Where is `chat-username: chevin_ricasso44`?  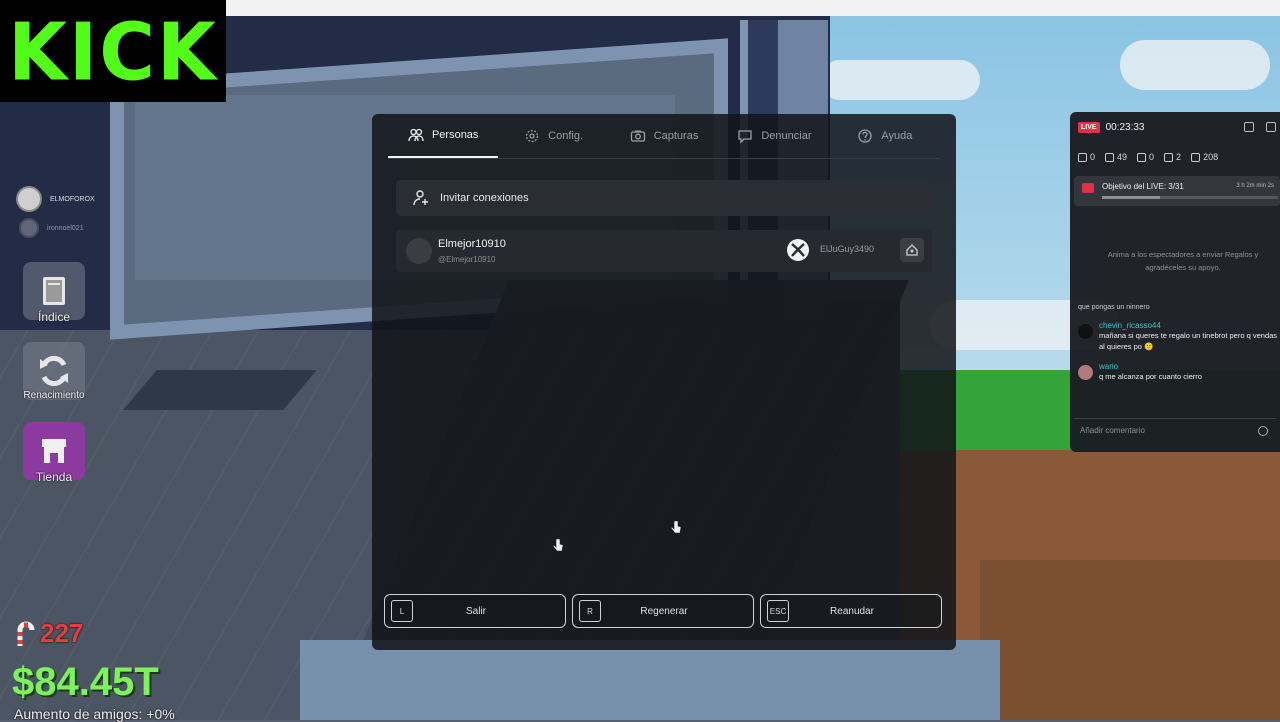 chat-username: chevin_ricasso44 is located at coordinates (1188, 325).